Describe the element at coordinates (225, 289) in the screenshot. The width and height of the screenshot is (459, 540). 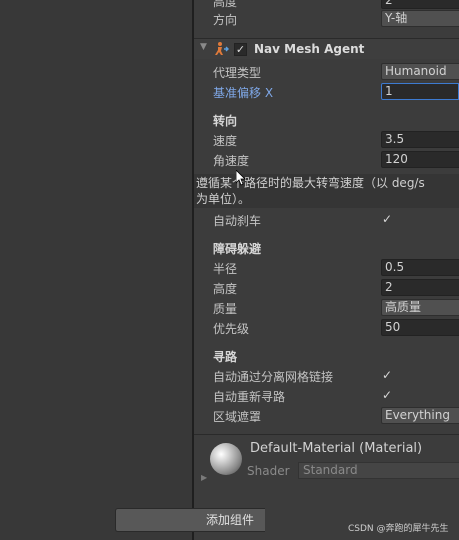
I see `obstacle-height-label: 高度` at that location.